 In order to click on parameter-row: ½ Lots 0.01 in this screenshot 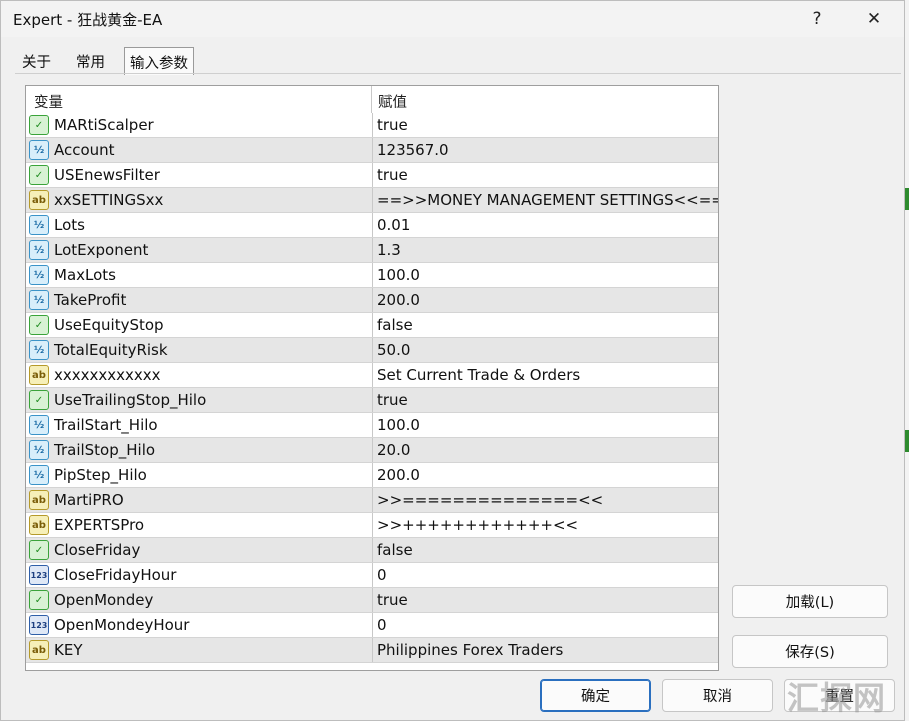, I will do `click(372, 225)`.